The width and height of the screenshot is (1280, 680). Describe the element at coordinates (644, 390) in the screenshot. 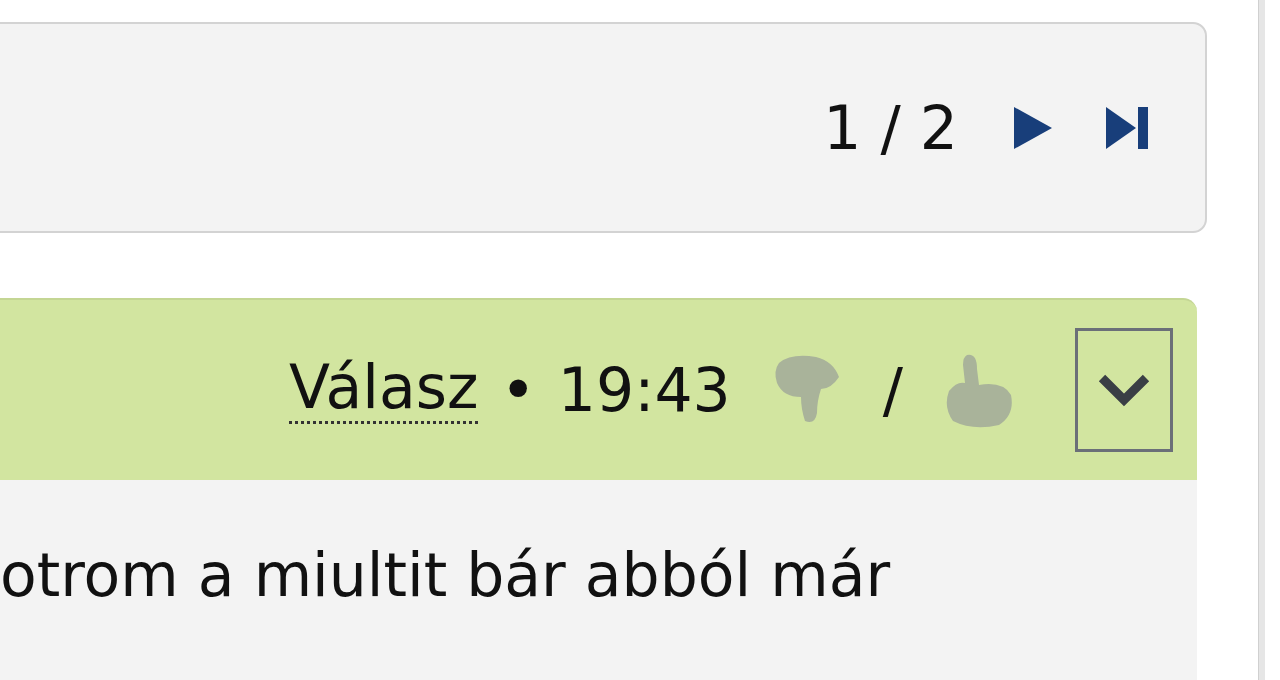

I see `post-time: 19:43` at that location.